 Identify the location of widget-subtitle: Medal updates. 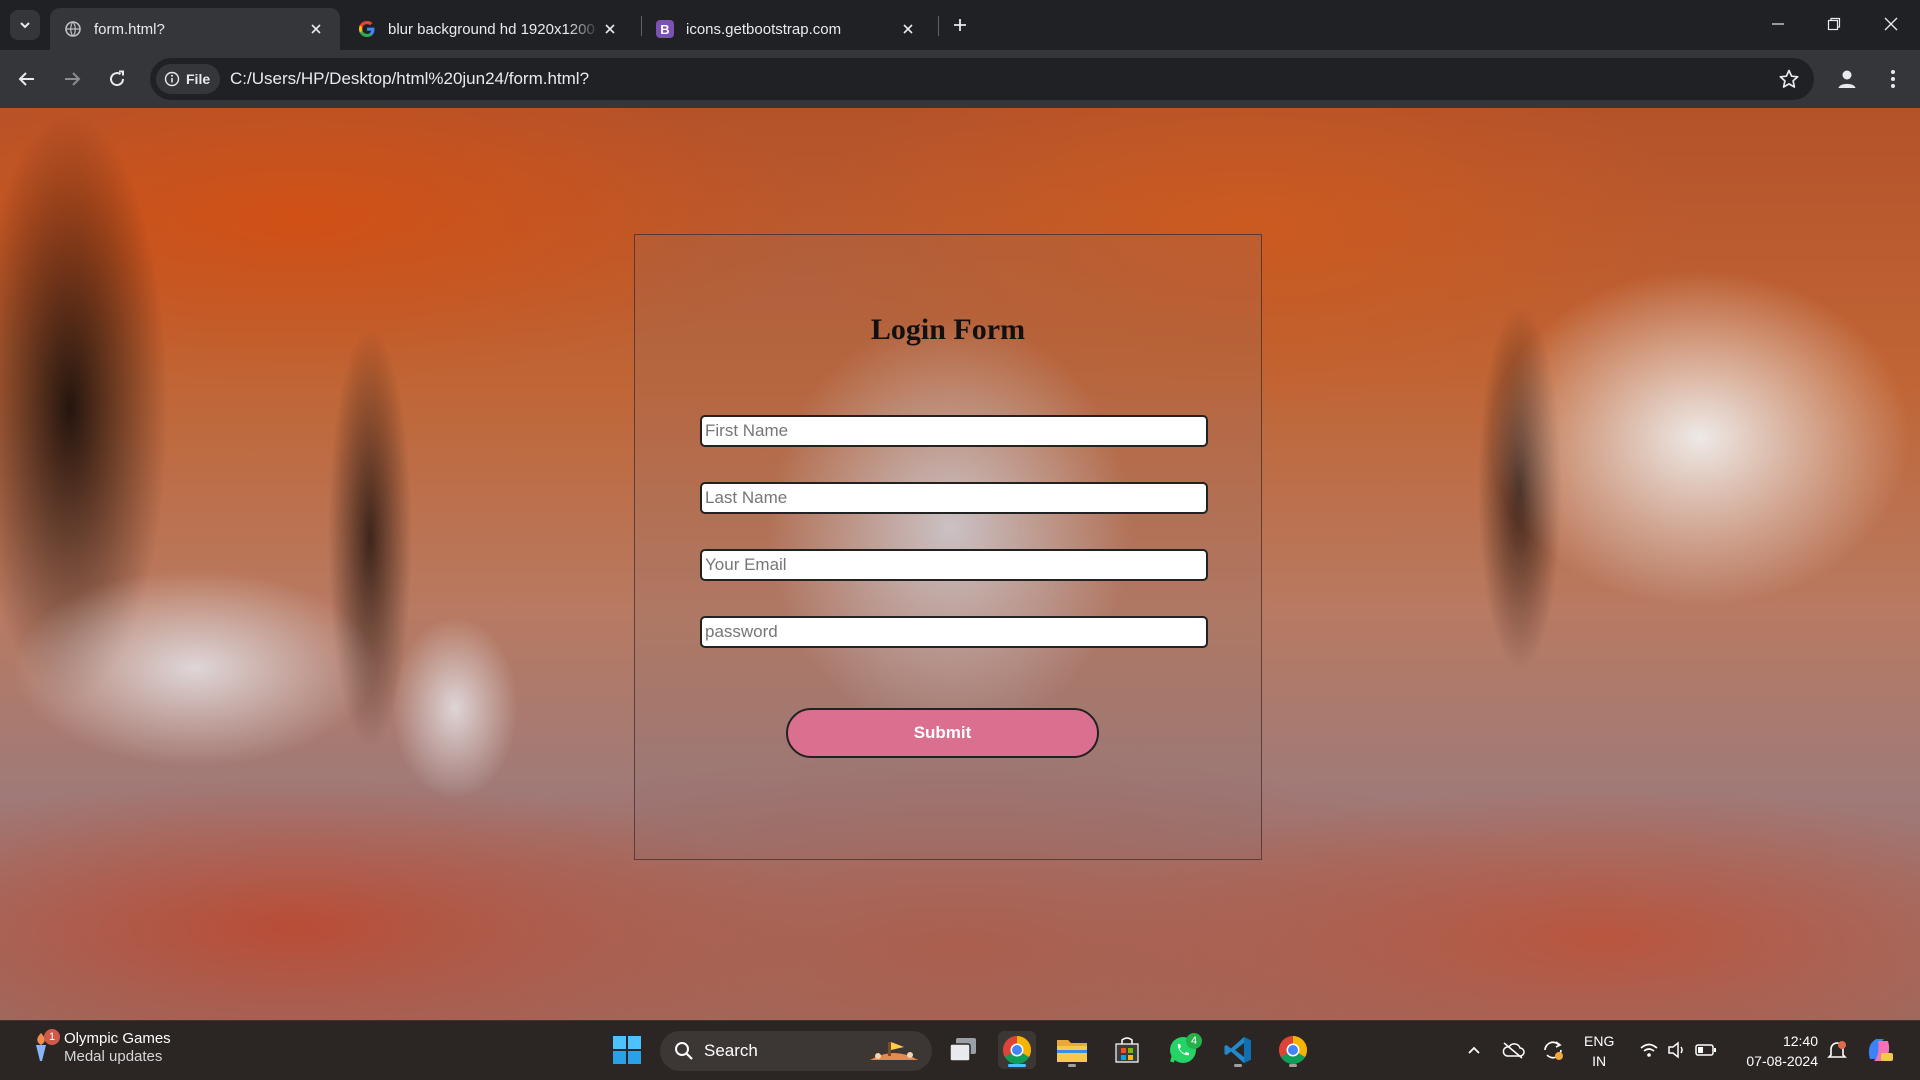
(113, 1056).